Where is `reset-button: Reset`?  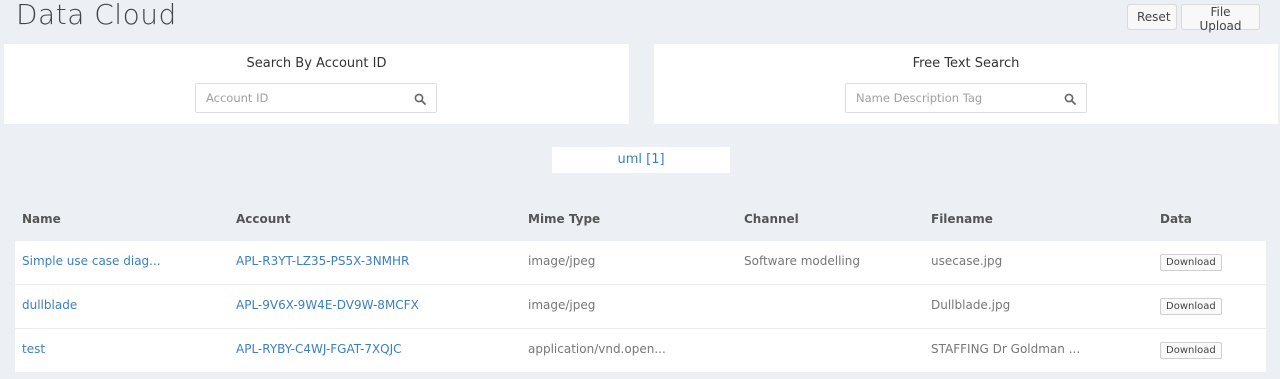
reset-button: Reset is located at coordinates (1152, 17).